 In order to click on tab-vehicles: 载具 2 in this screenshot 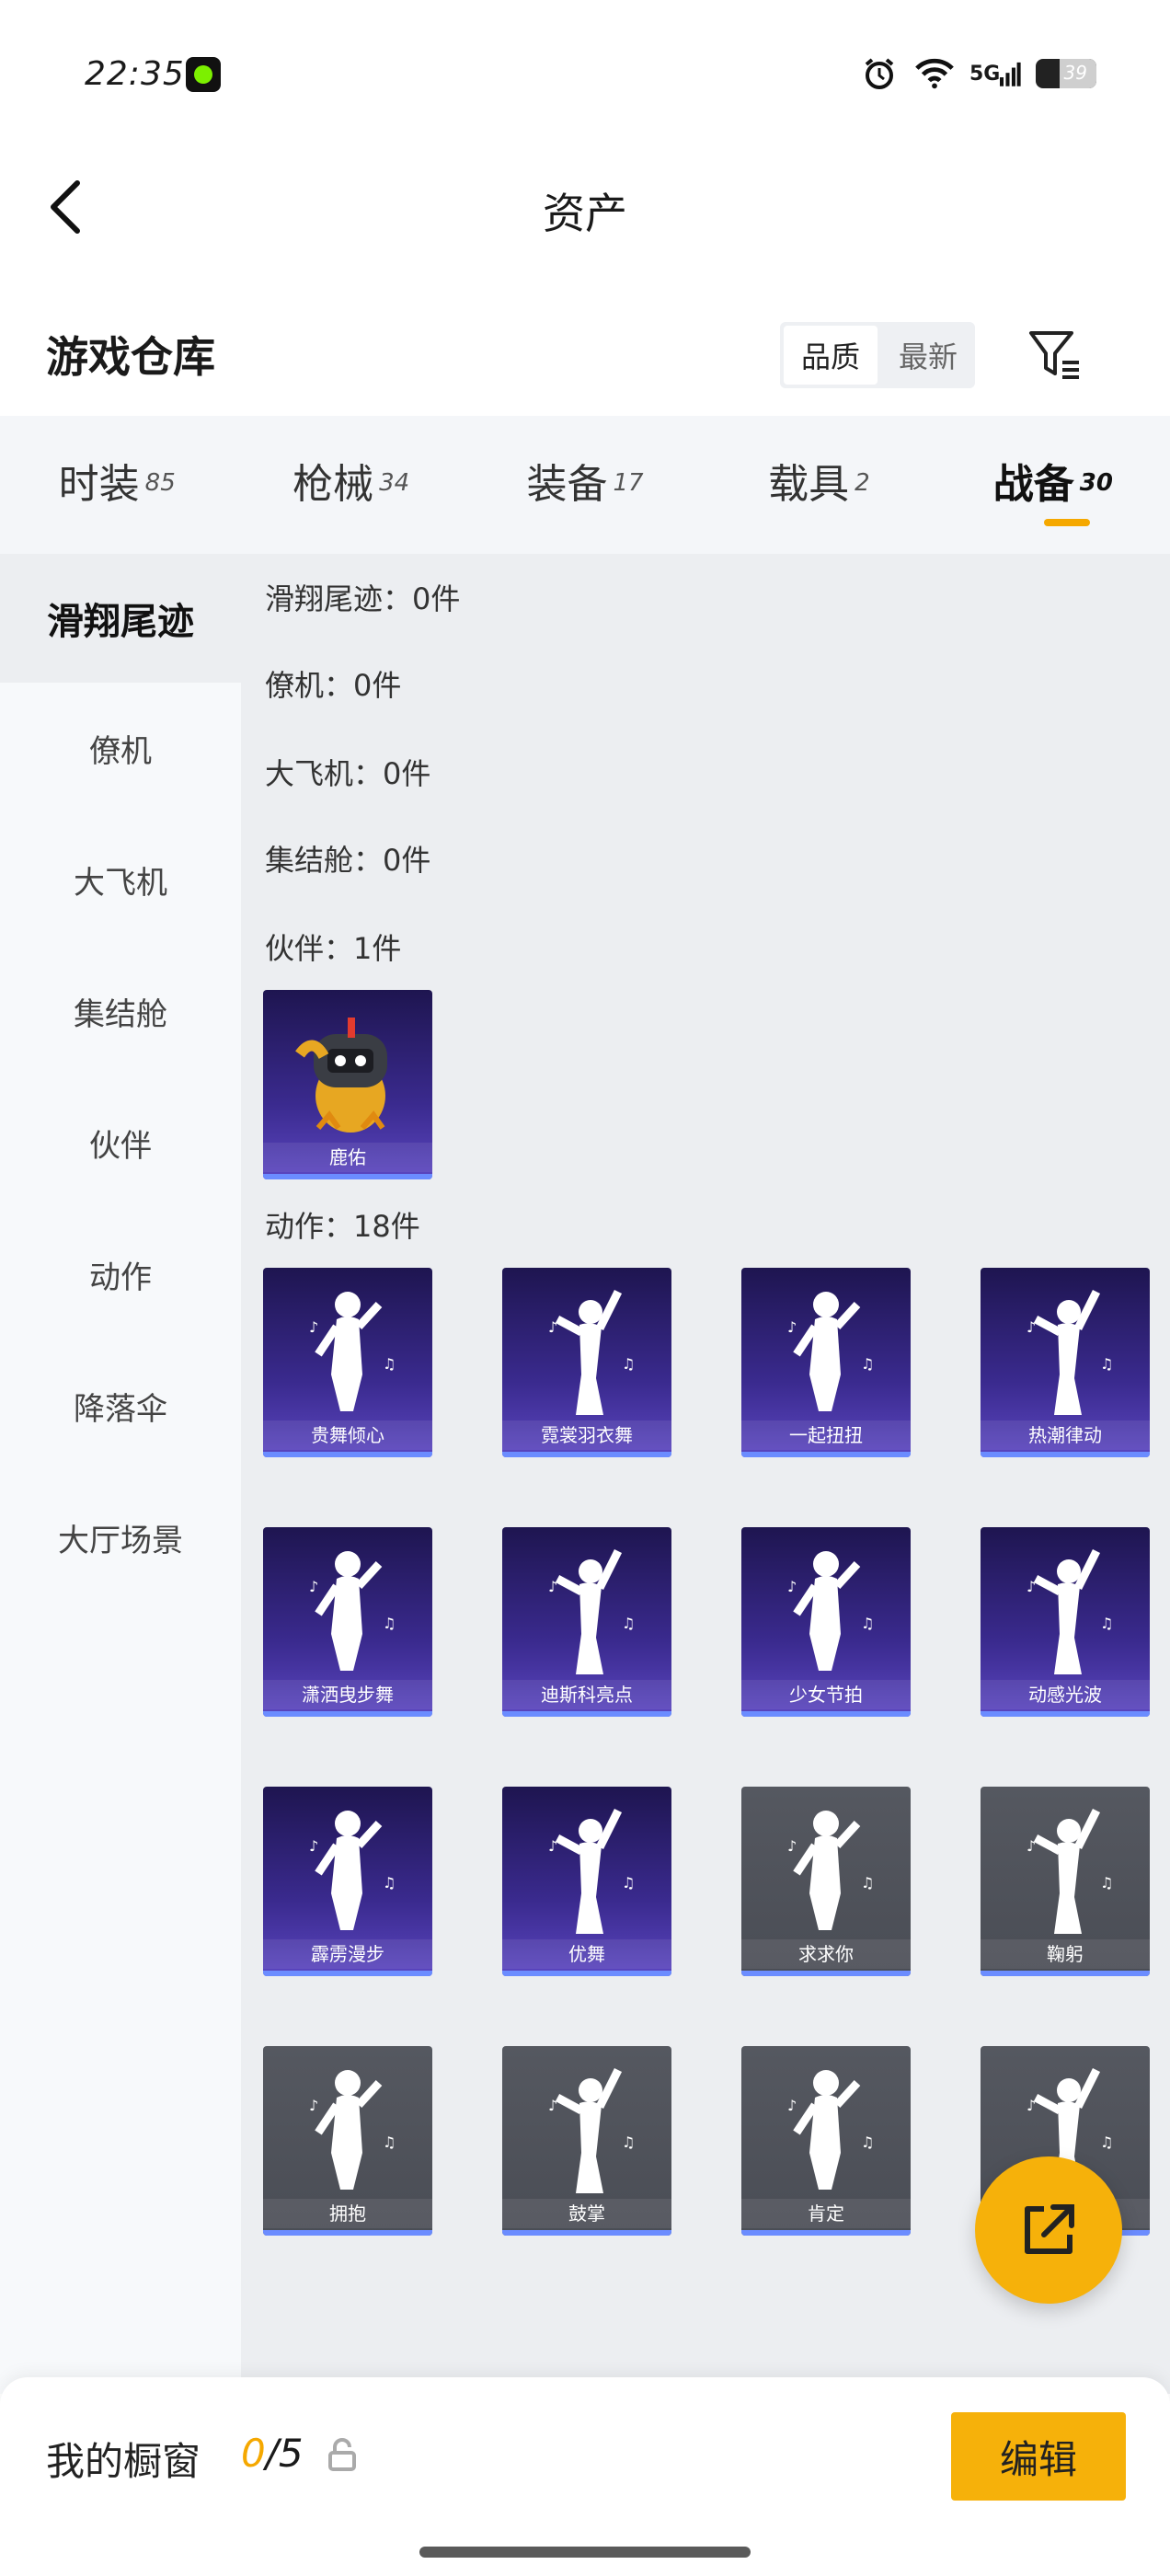, I will do `click(818, 485)`.